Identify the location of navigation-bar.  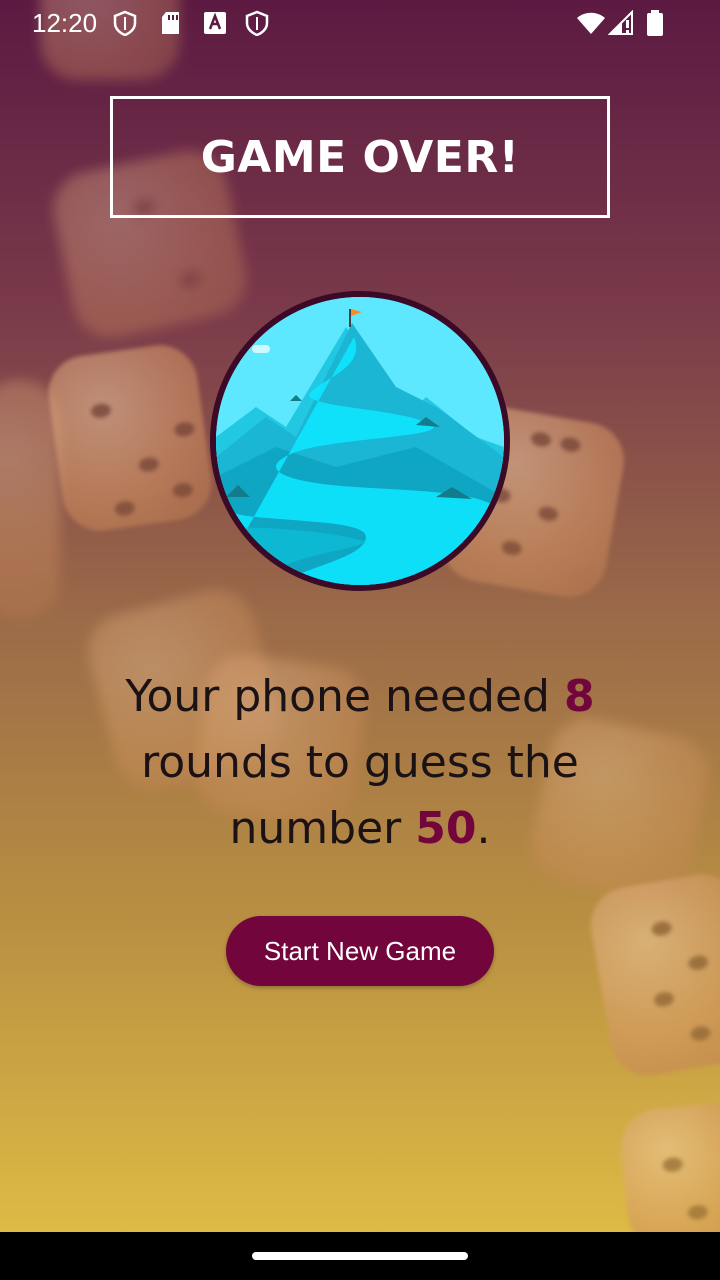
(360, 1256).